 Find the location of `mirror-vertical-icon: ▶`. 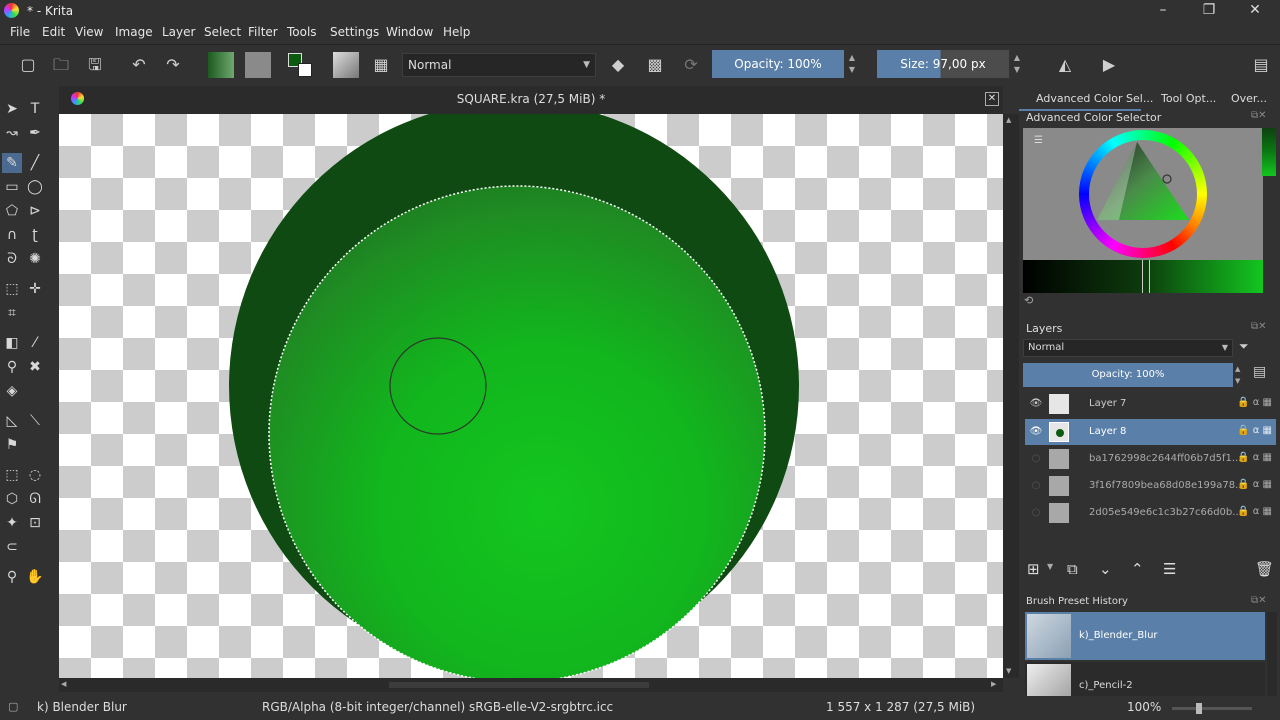

mirror-vertical-icon: ▶ is located at coordinates (1109, 65).